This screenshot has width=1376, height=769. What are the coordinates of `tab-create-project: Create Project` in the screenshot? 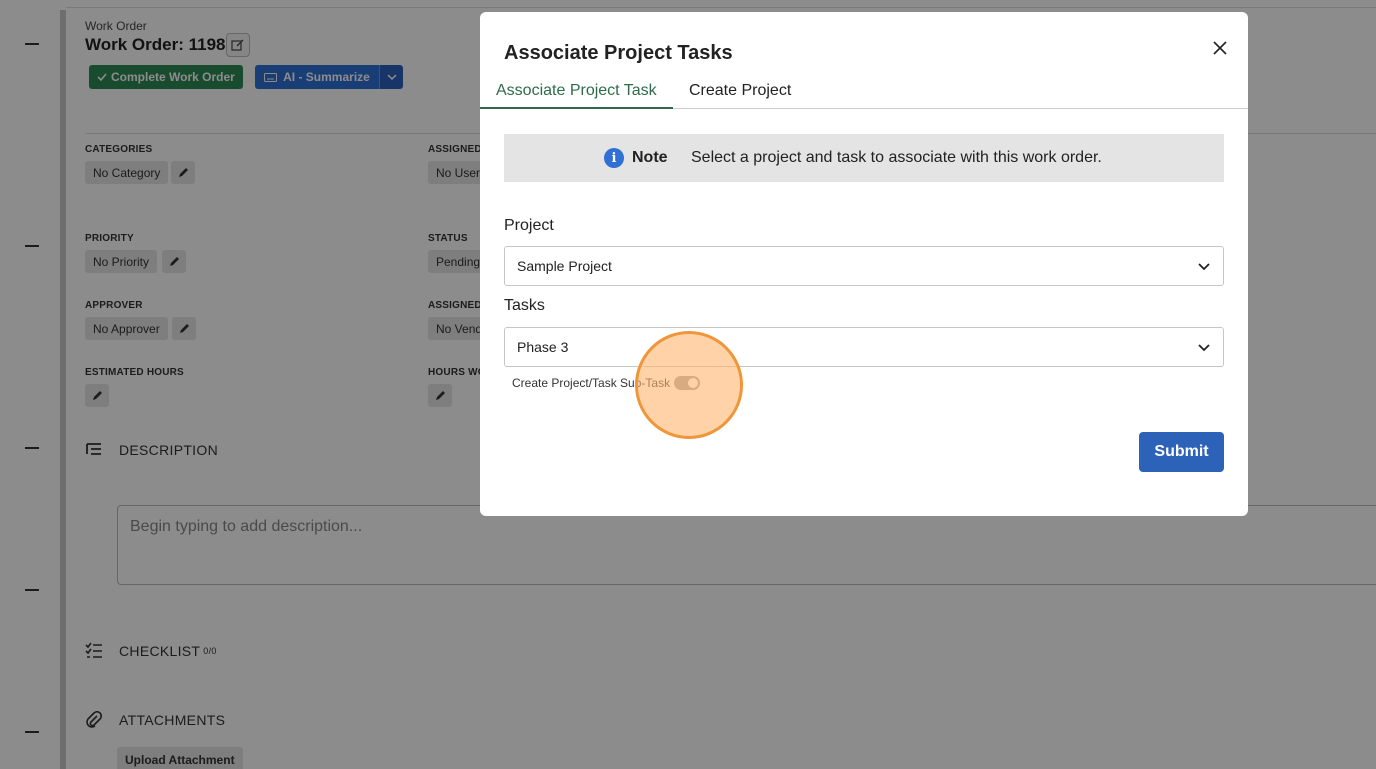 It's located at (740, 95).